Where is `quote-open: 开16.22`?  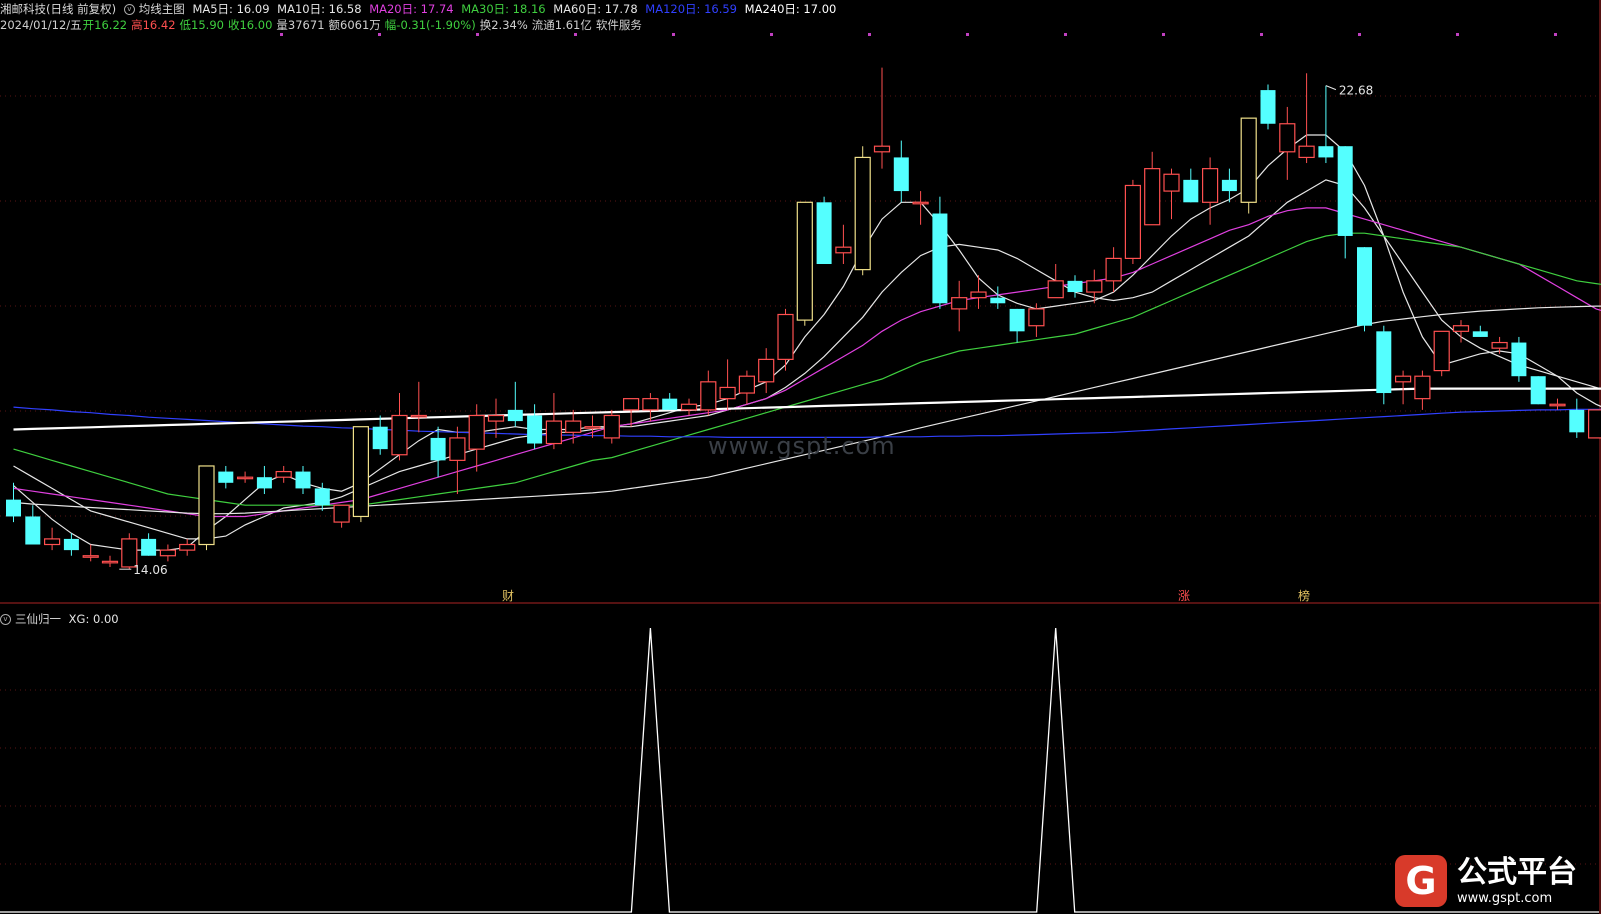
quote-open: 开16.22 is located at coordinates (105, 25).